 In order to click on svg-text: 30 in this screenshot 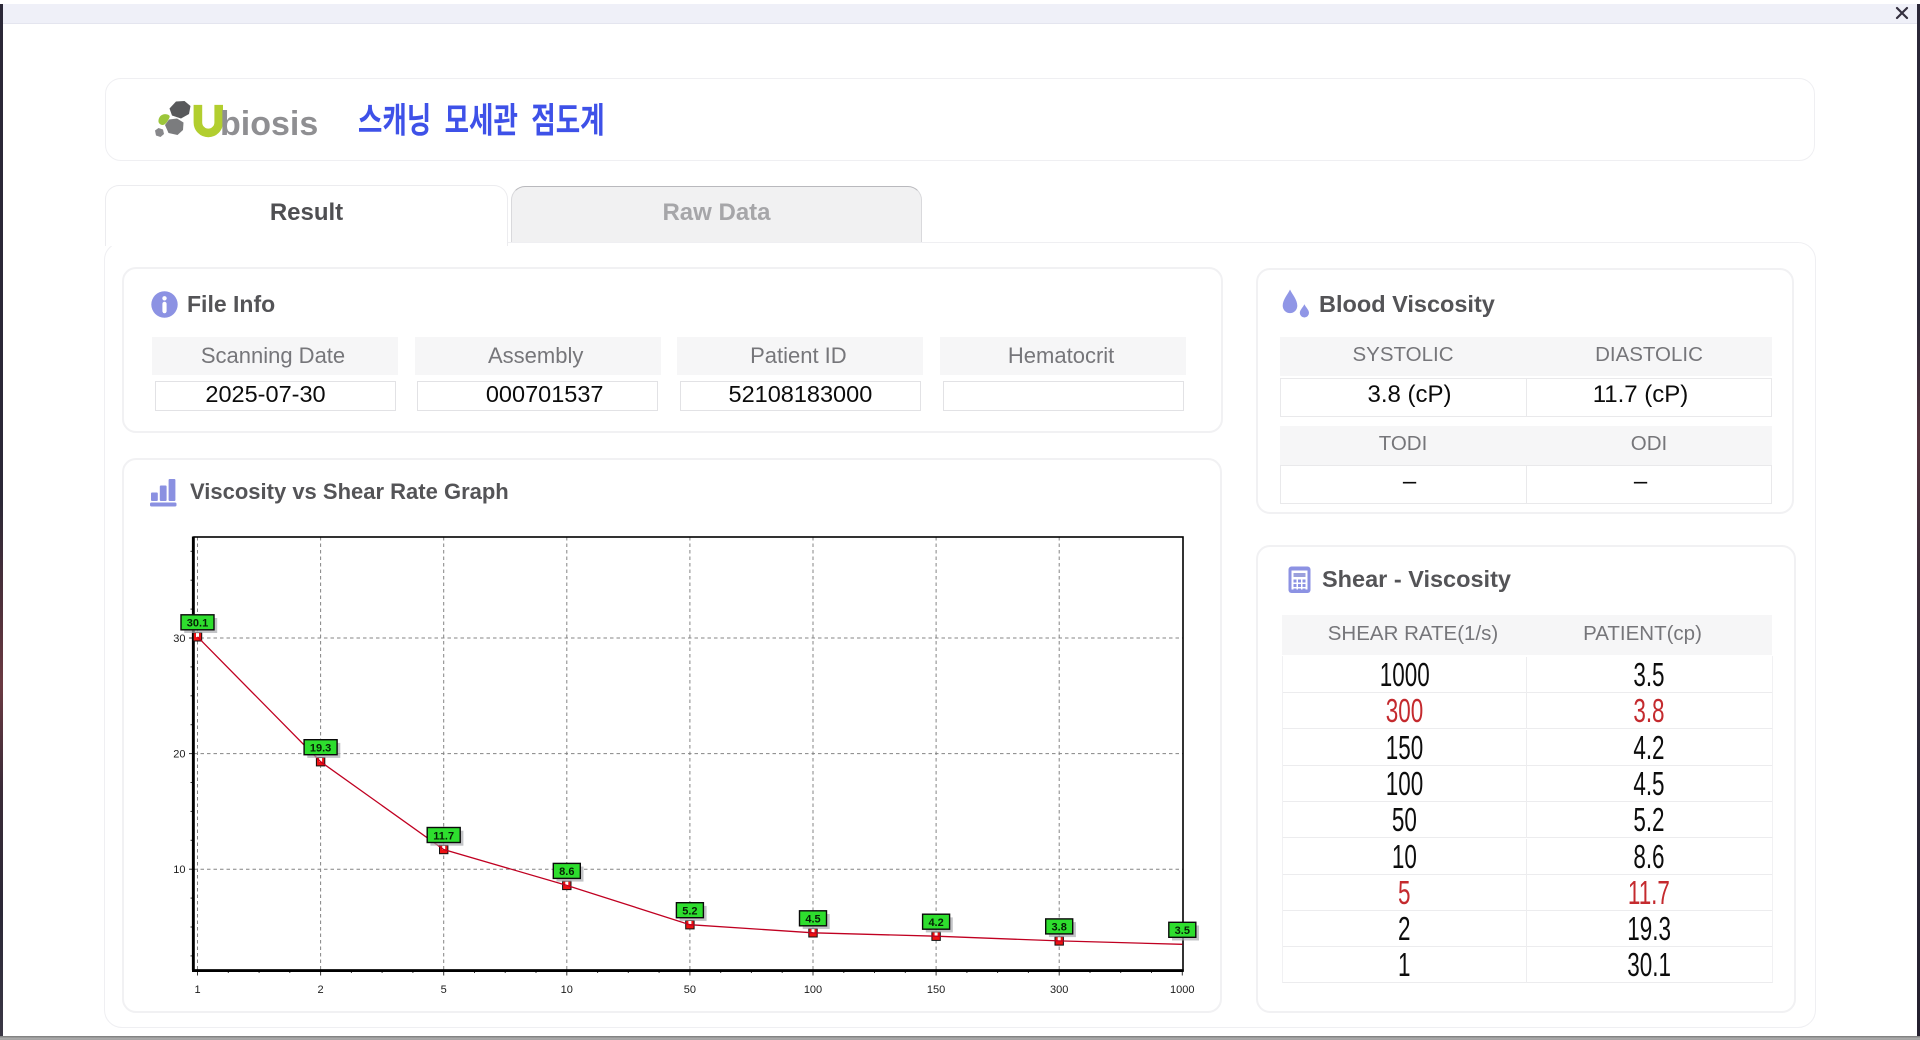, I will do `click(179, 639)`.